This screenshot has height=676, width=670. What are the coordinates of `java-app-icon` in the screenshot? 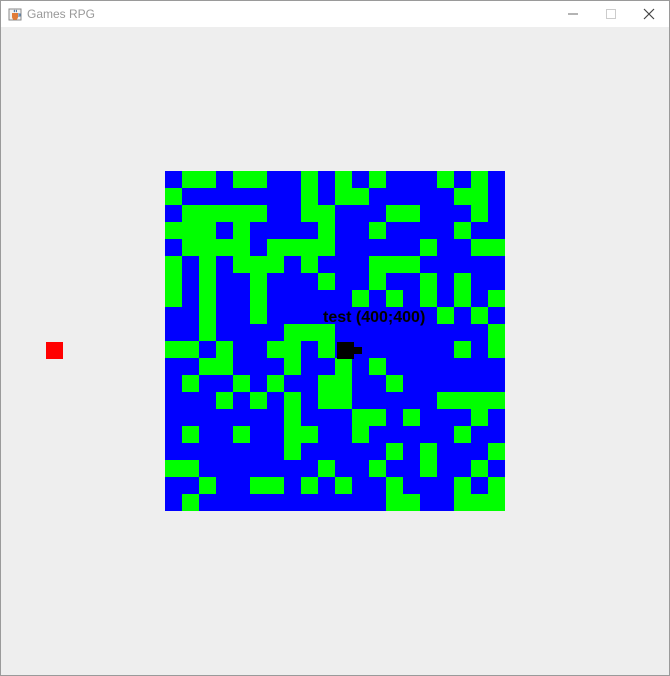 It's located at (15, 14).